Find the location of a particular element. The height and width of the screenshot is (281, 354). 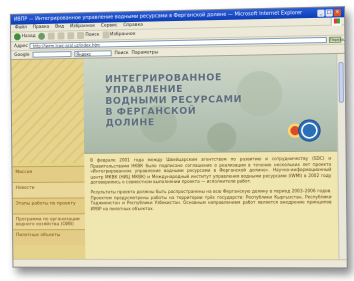

refresh-icon is located at coordinates (61, 35).